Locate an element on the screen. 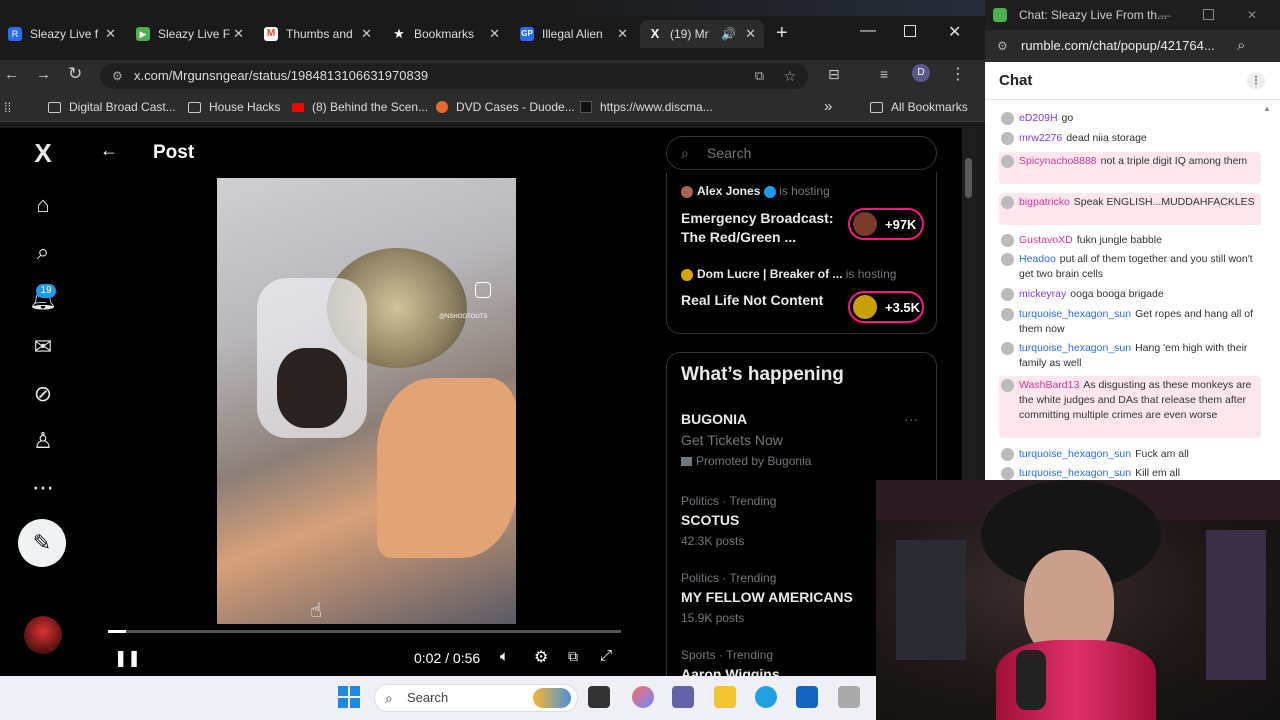  all-bookmarks-folder: All Bookmarks is located at coordinates (919, 107).